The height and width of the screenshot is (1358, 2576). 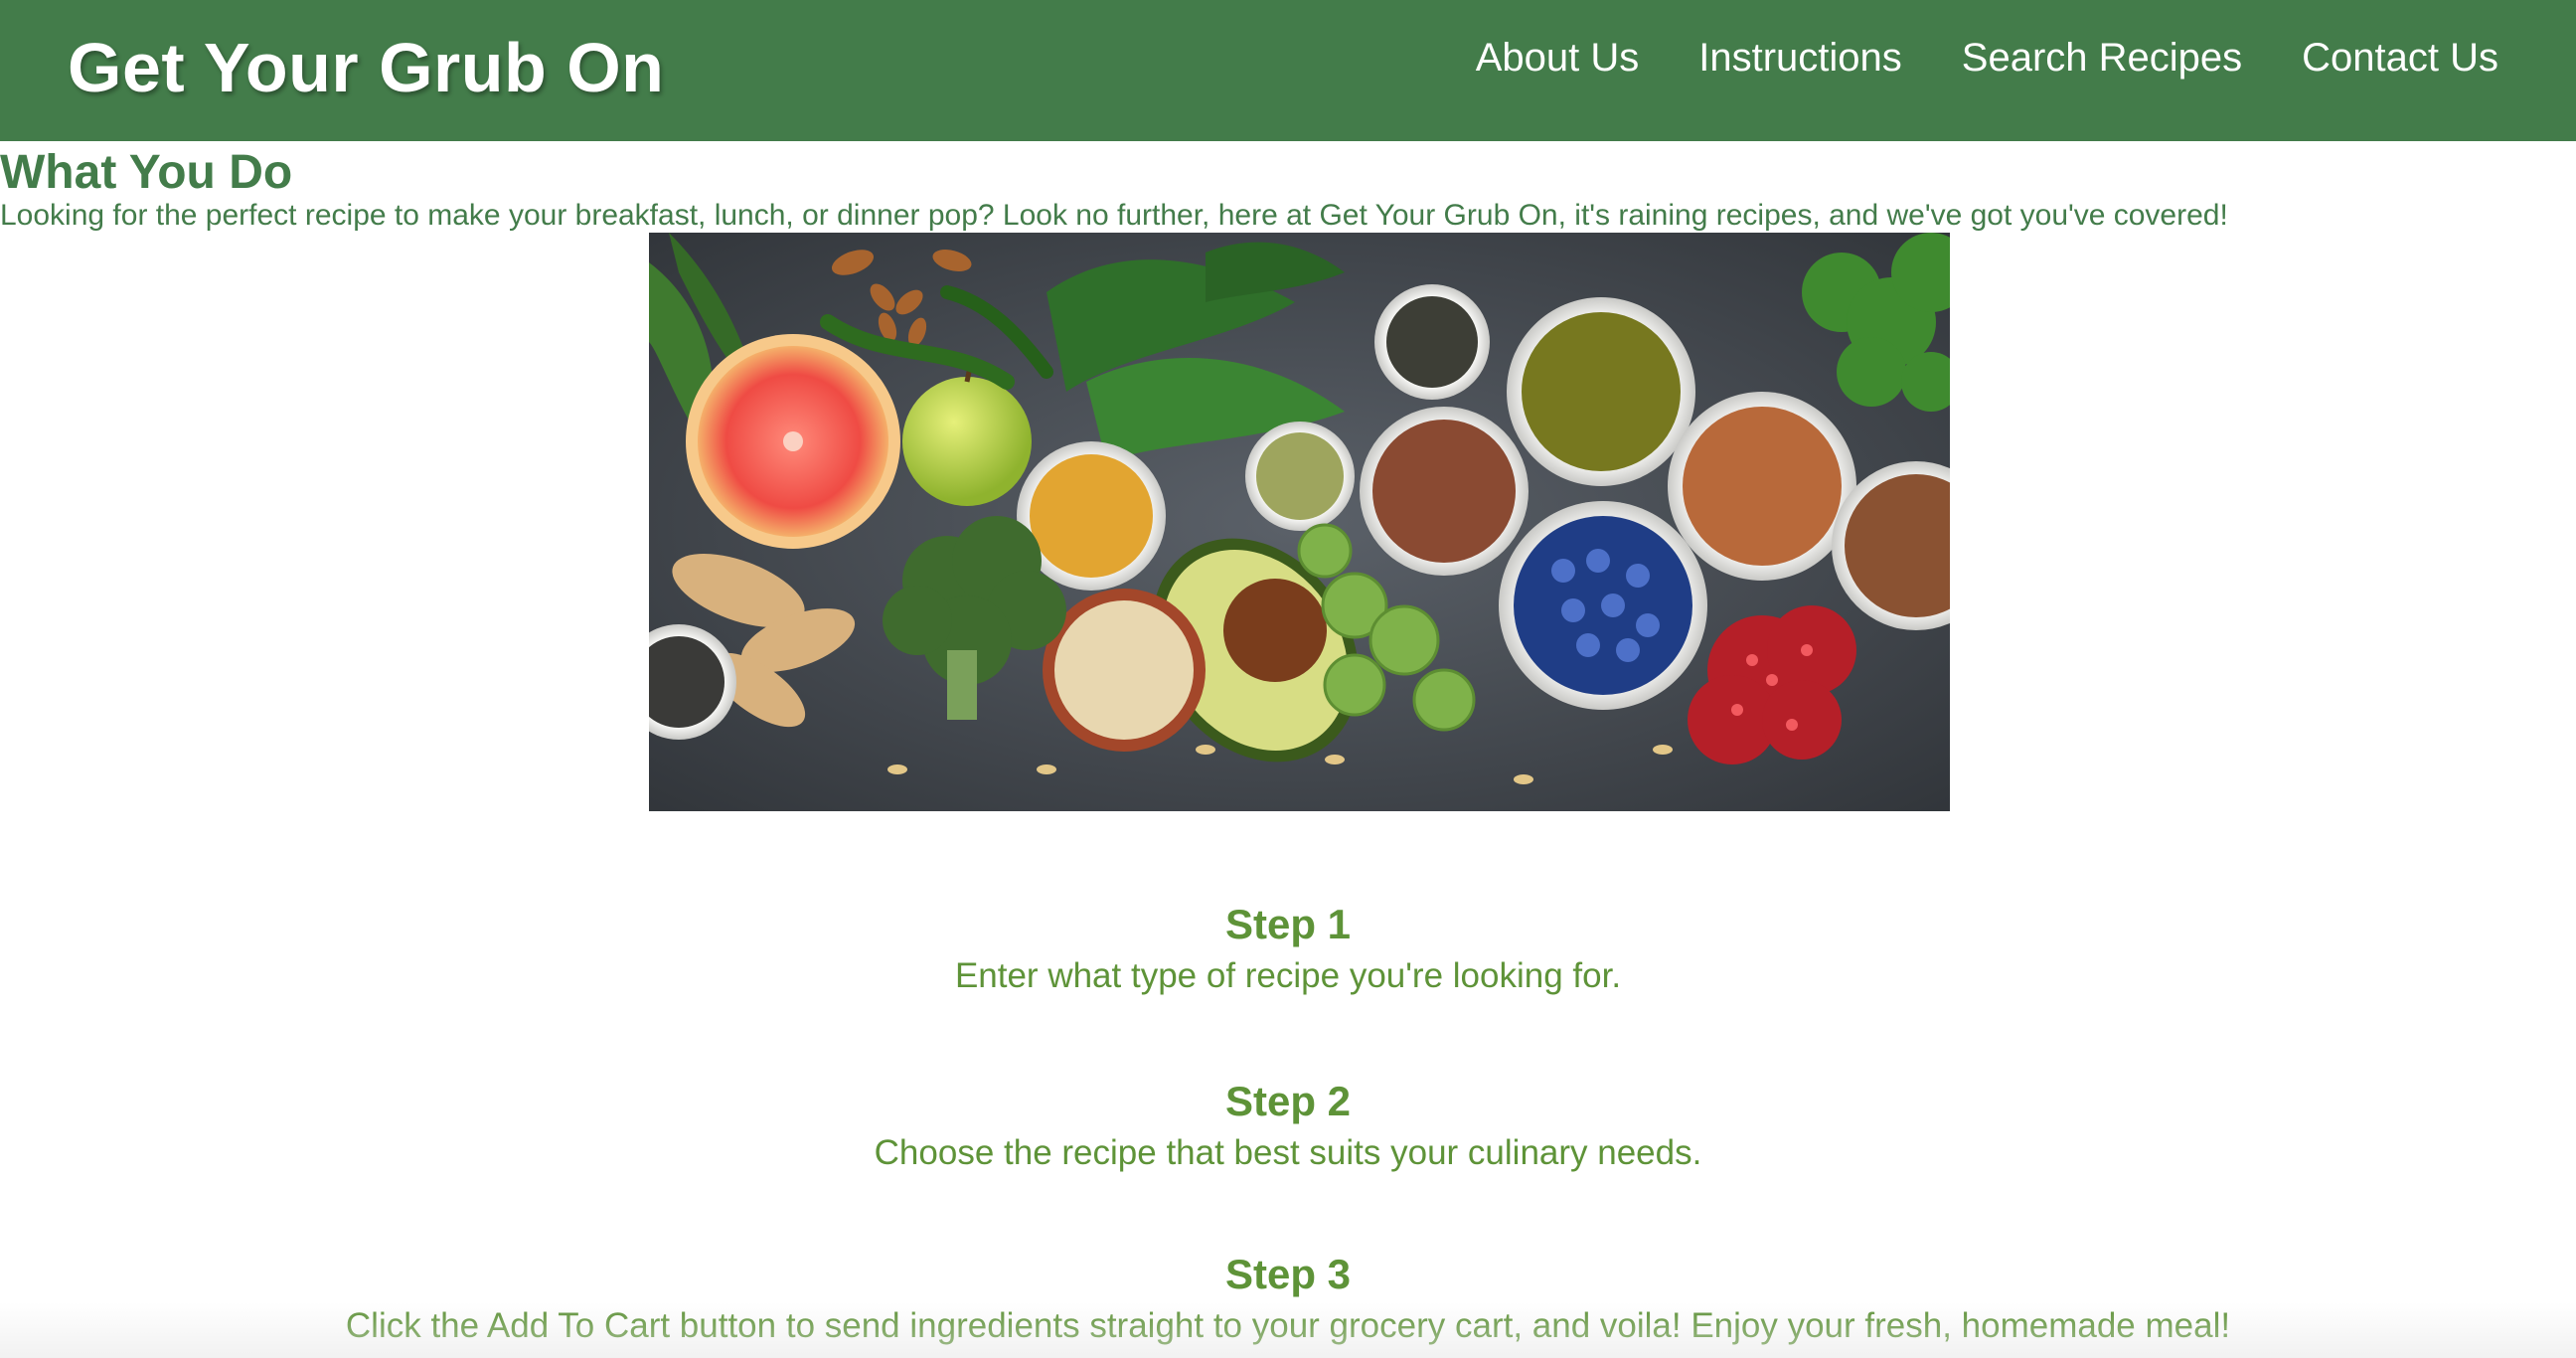 What do you see at coordinates (2102, 58) in the screenshot?
I see `nav-search-recipes: Search Recipes` at bounding box center [2102, 58].